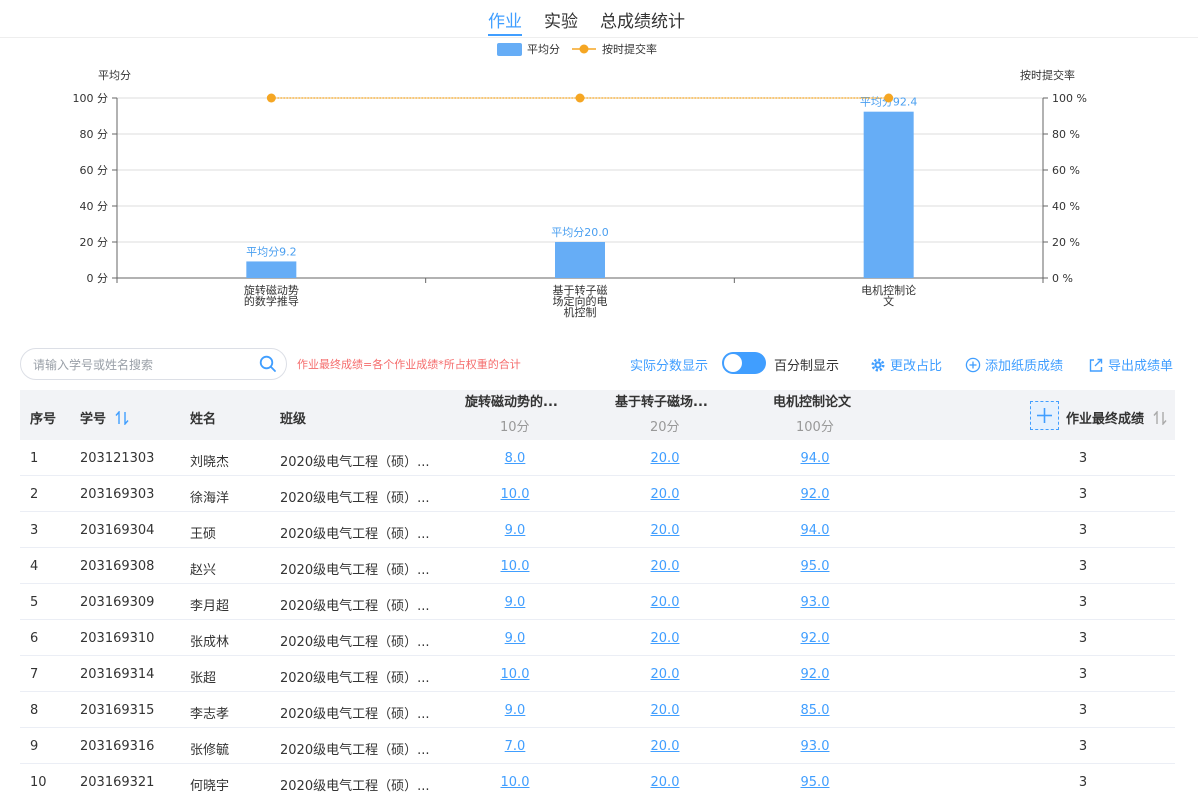  Describe the element at coordinates (515, 427) in the screenshot. I see `col-hw1-full-score: 10分` at that location.